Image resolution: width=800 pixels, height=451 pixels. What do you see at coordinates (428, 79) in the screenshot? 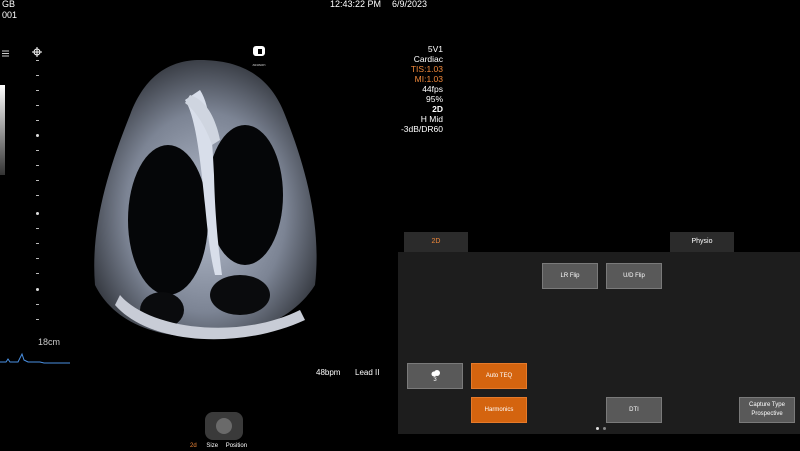
I see `mi-value: MI:1.03` at bounding box center [428, 79].